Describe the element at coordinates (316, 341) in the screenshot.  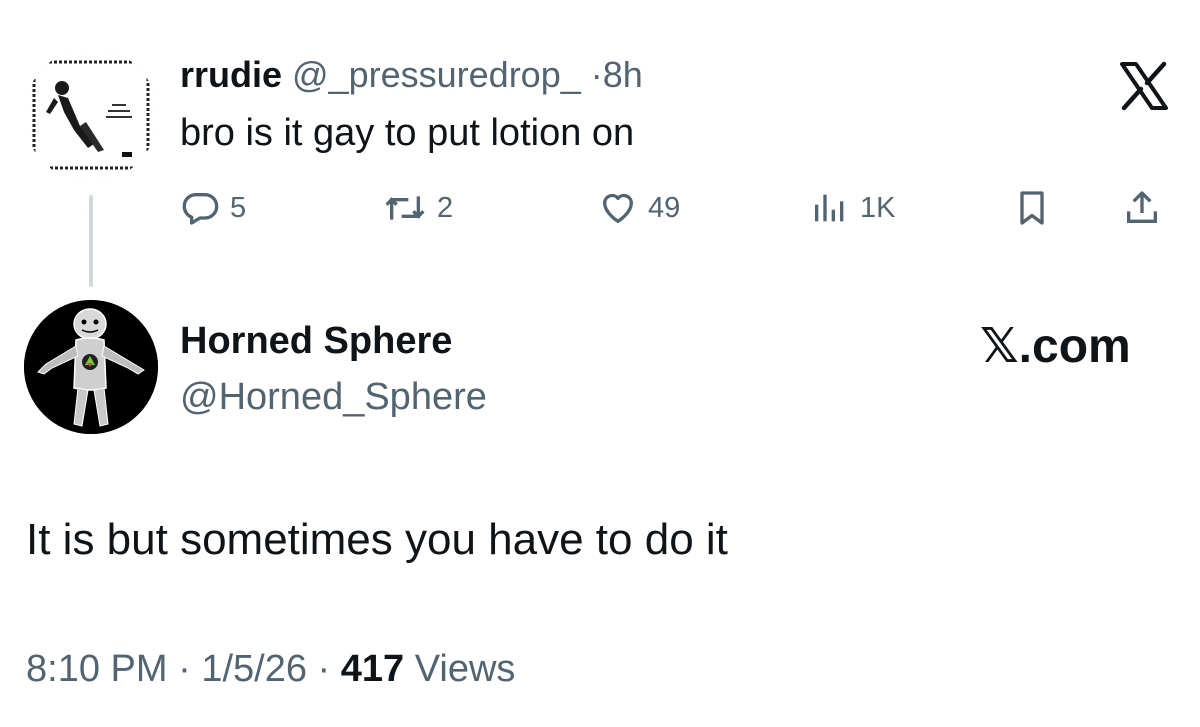
I see `reply-display-name: Horned Sphere` at that location.